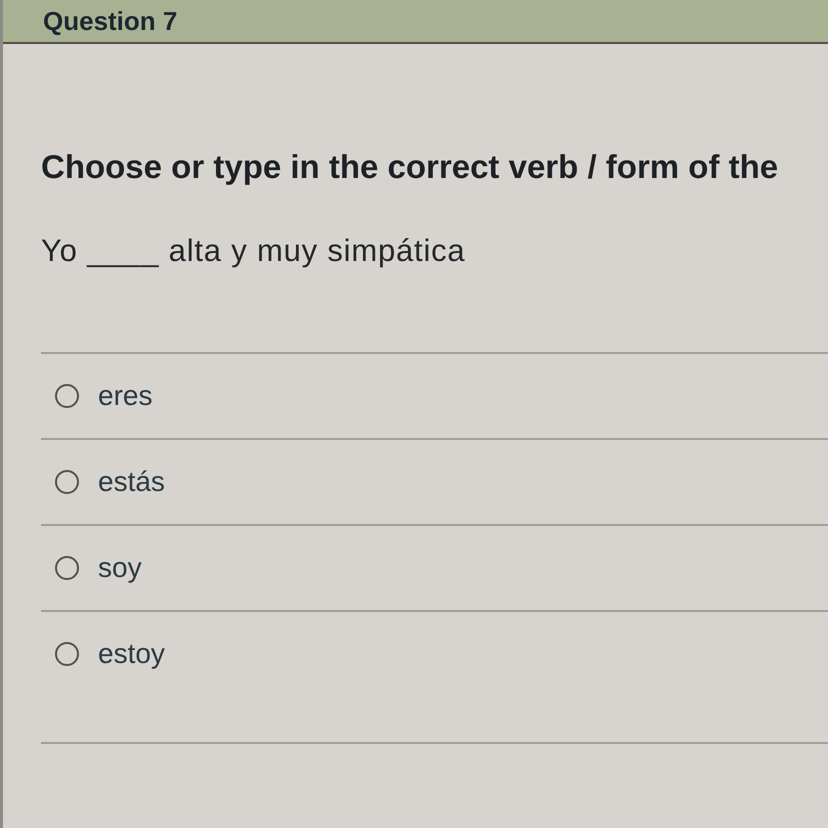 Image resolution: width=828 pixels, height=828 pixels. I want to click on answer-option-label: estás, so click(131, 482).